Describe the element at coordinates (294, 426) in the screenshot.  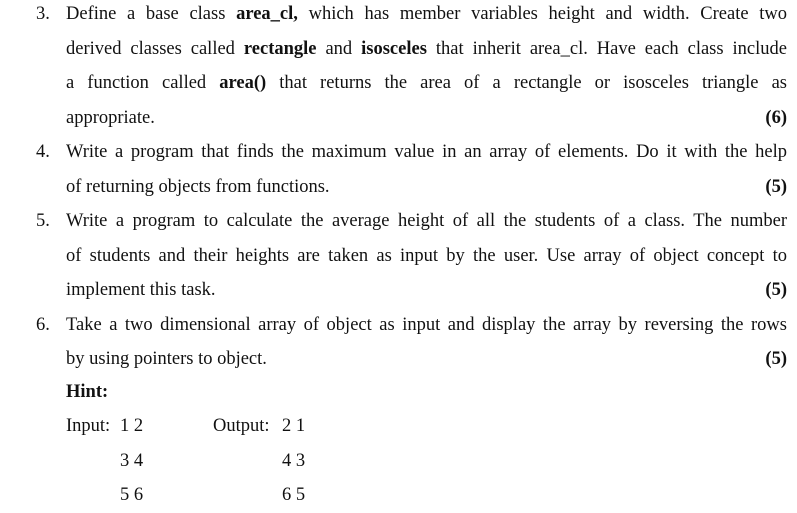
I see `output-row: 2 1` at that location.